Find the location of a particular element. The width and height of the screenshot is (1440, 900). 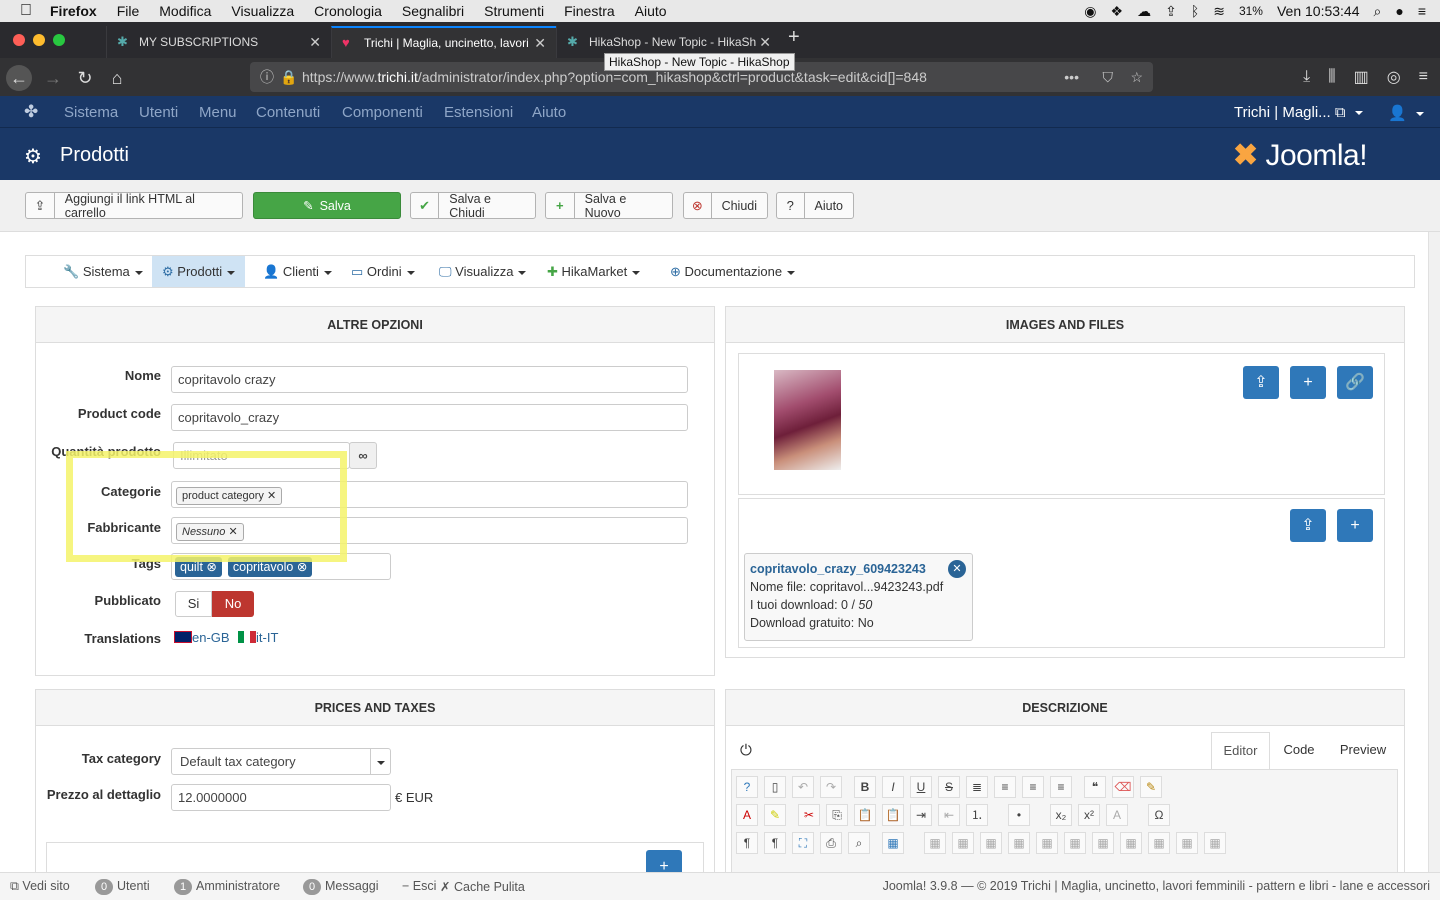

jnav-contenuti: Contenuti is located at coordinates (288, 112).